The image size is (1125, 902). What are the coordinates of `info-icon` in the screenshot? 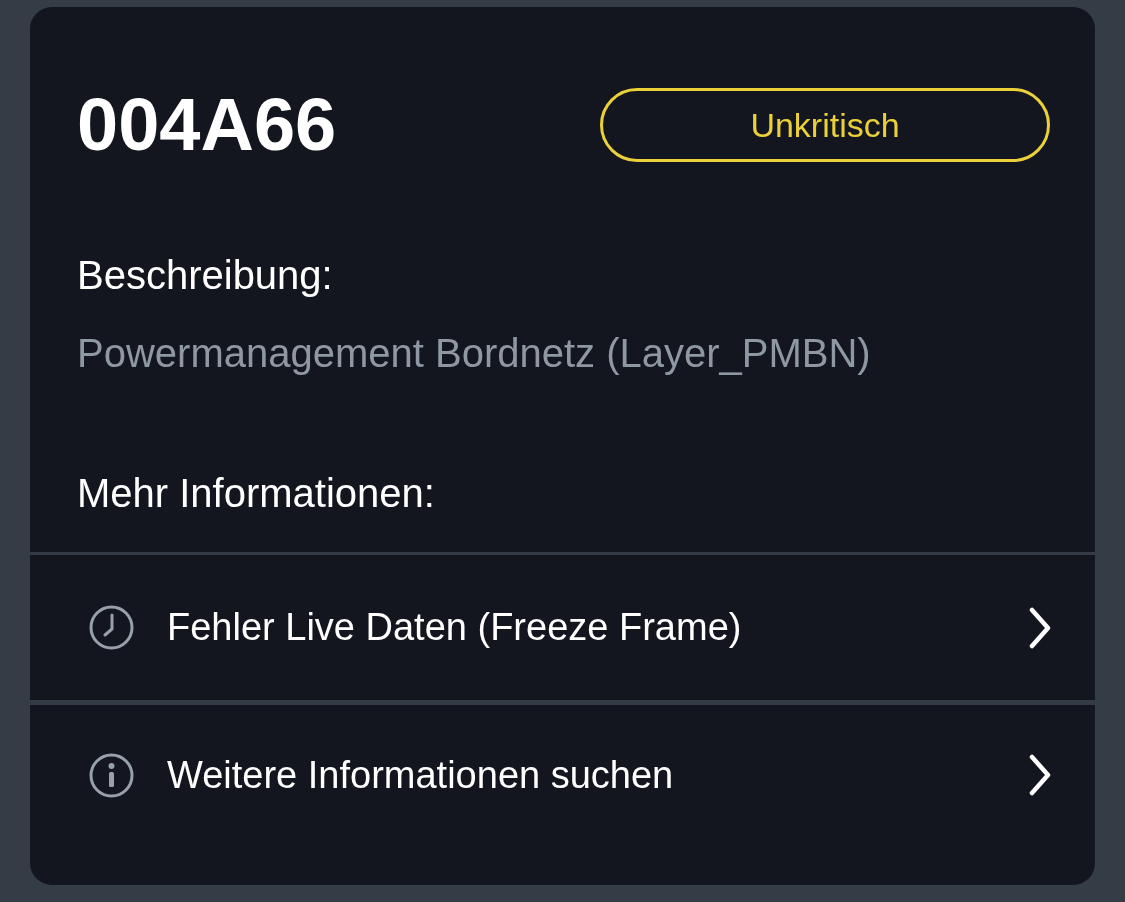 It's located at (111, 775).